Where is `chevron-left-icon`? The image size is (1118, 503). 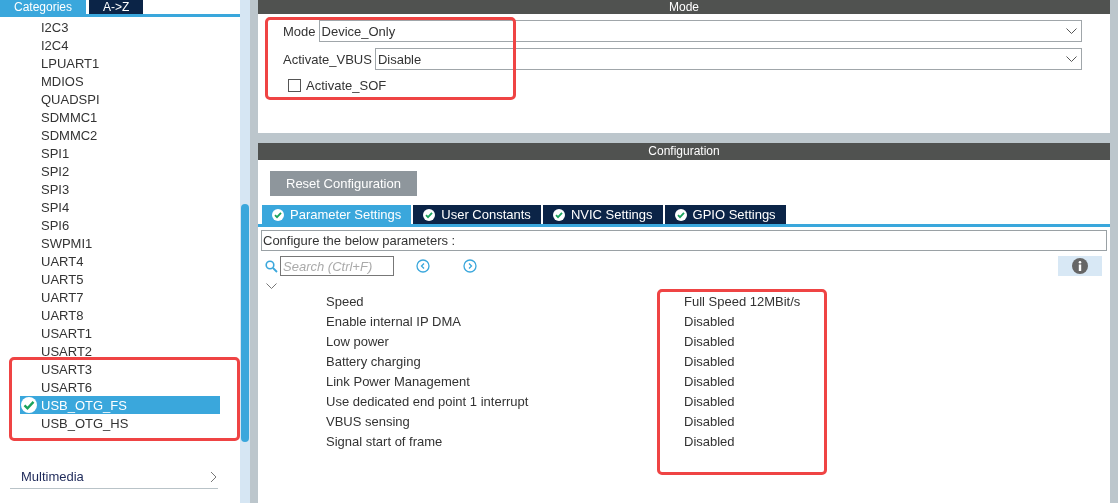
chevron-left-icon is located at coordinates (423, 266).